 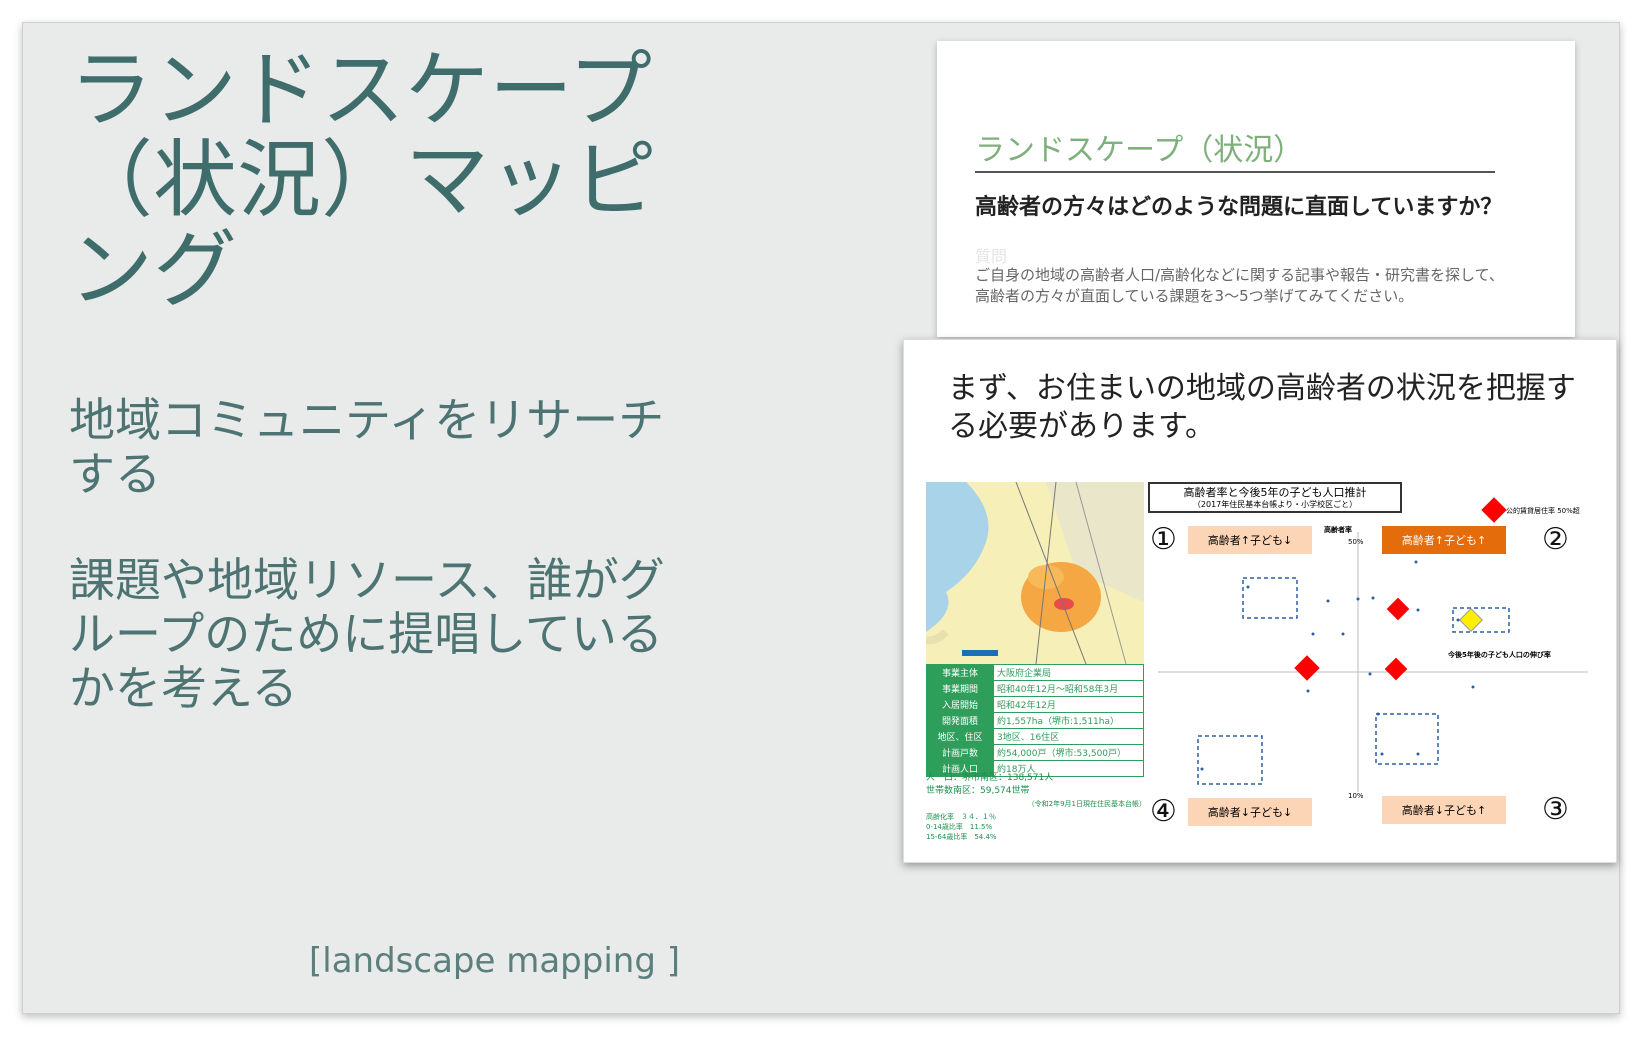 What do you see at coordinates (1555, 809) in the screenshot?
I see `quadrant-3-number: ③` at bounding box center [1555, 809].